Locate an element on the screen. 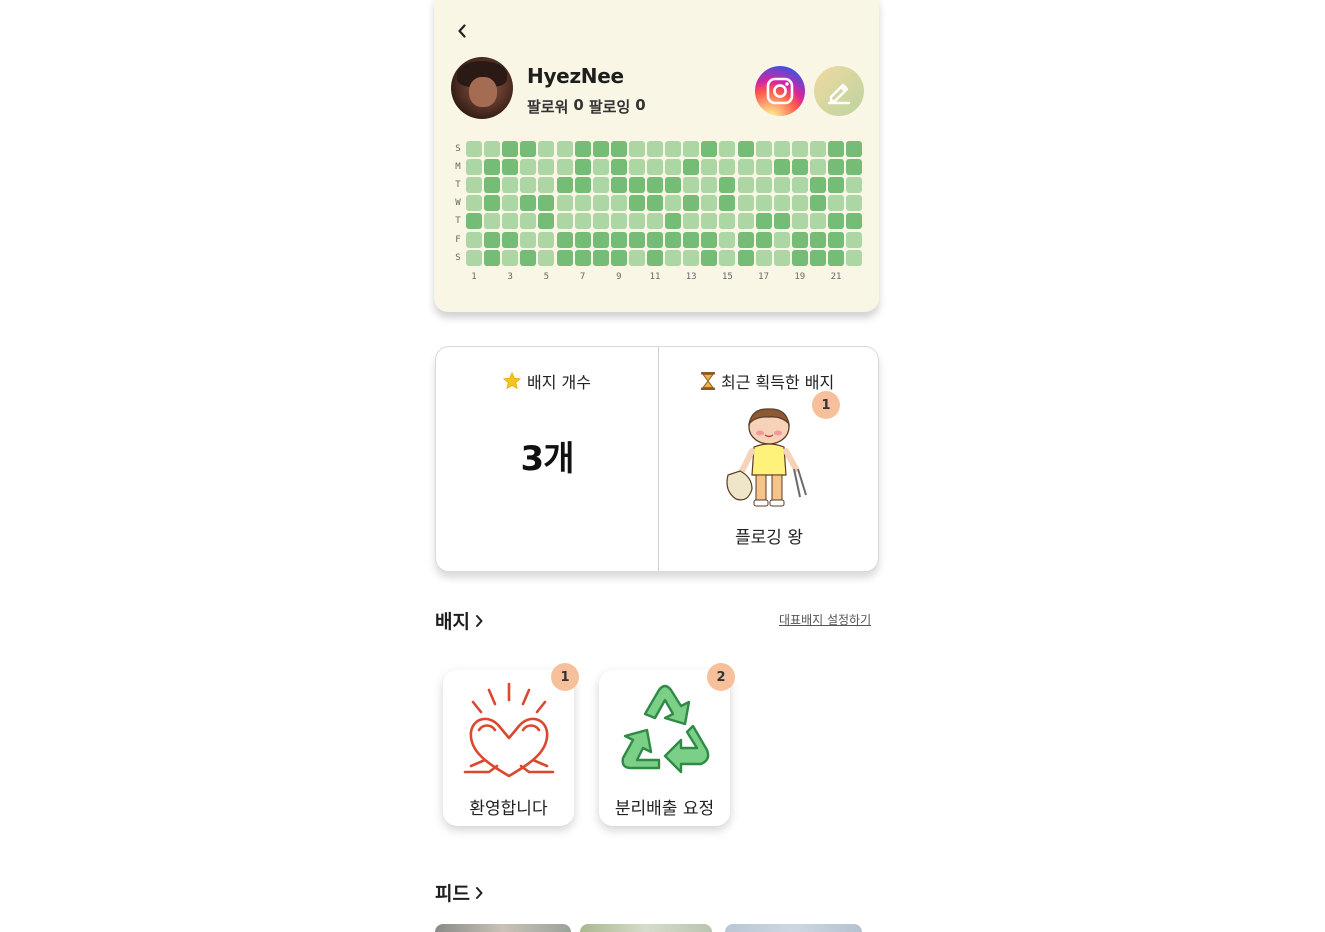  feed-section-link: 피드 is located at coordinates (459, 892).